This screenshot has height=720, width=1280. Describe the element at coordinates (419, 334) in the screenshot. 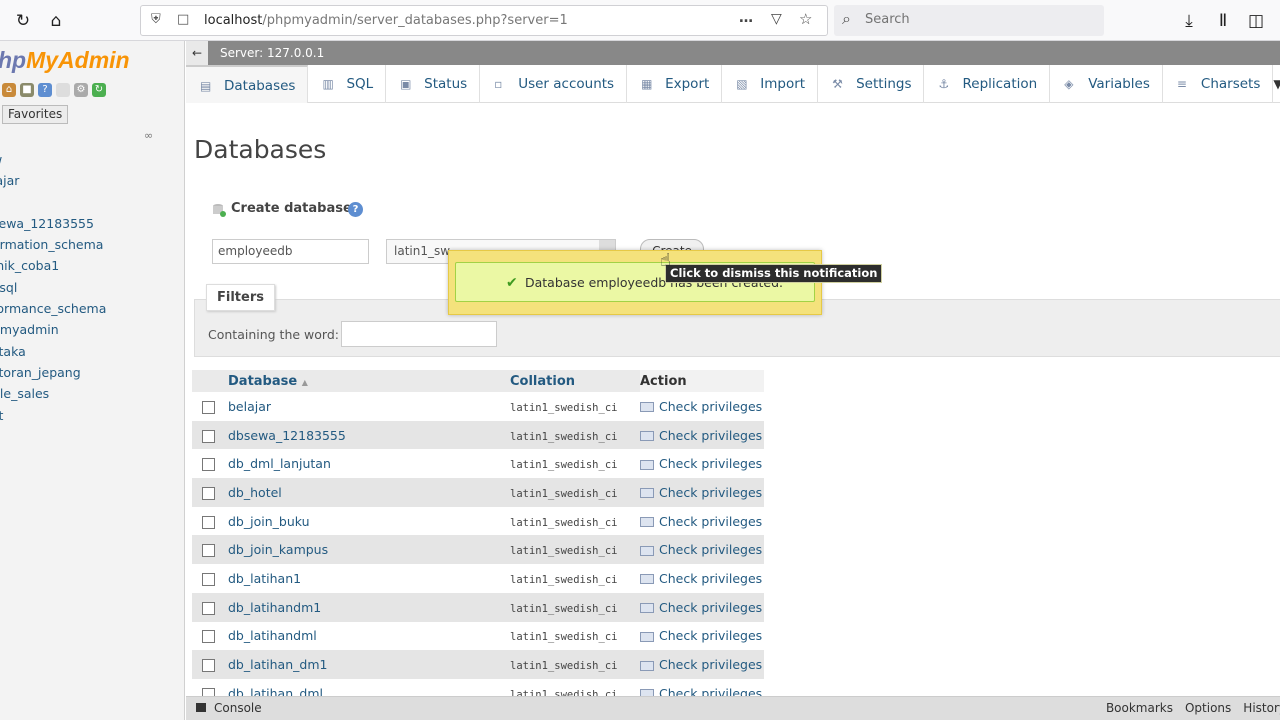

I see `filter-input` at that location.